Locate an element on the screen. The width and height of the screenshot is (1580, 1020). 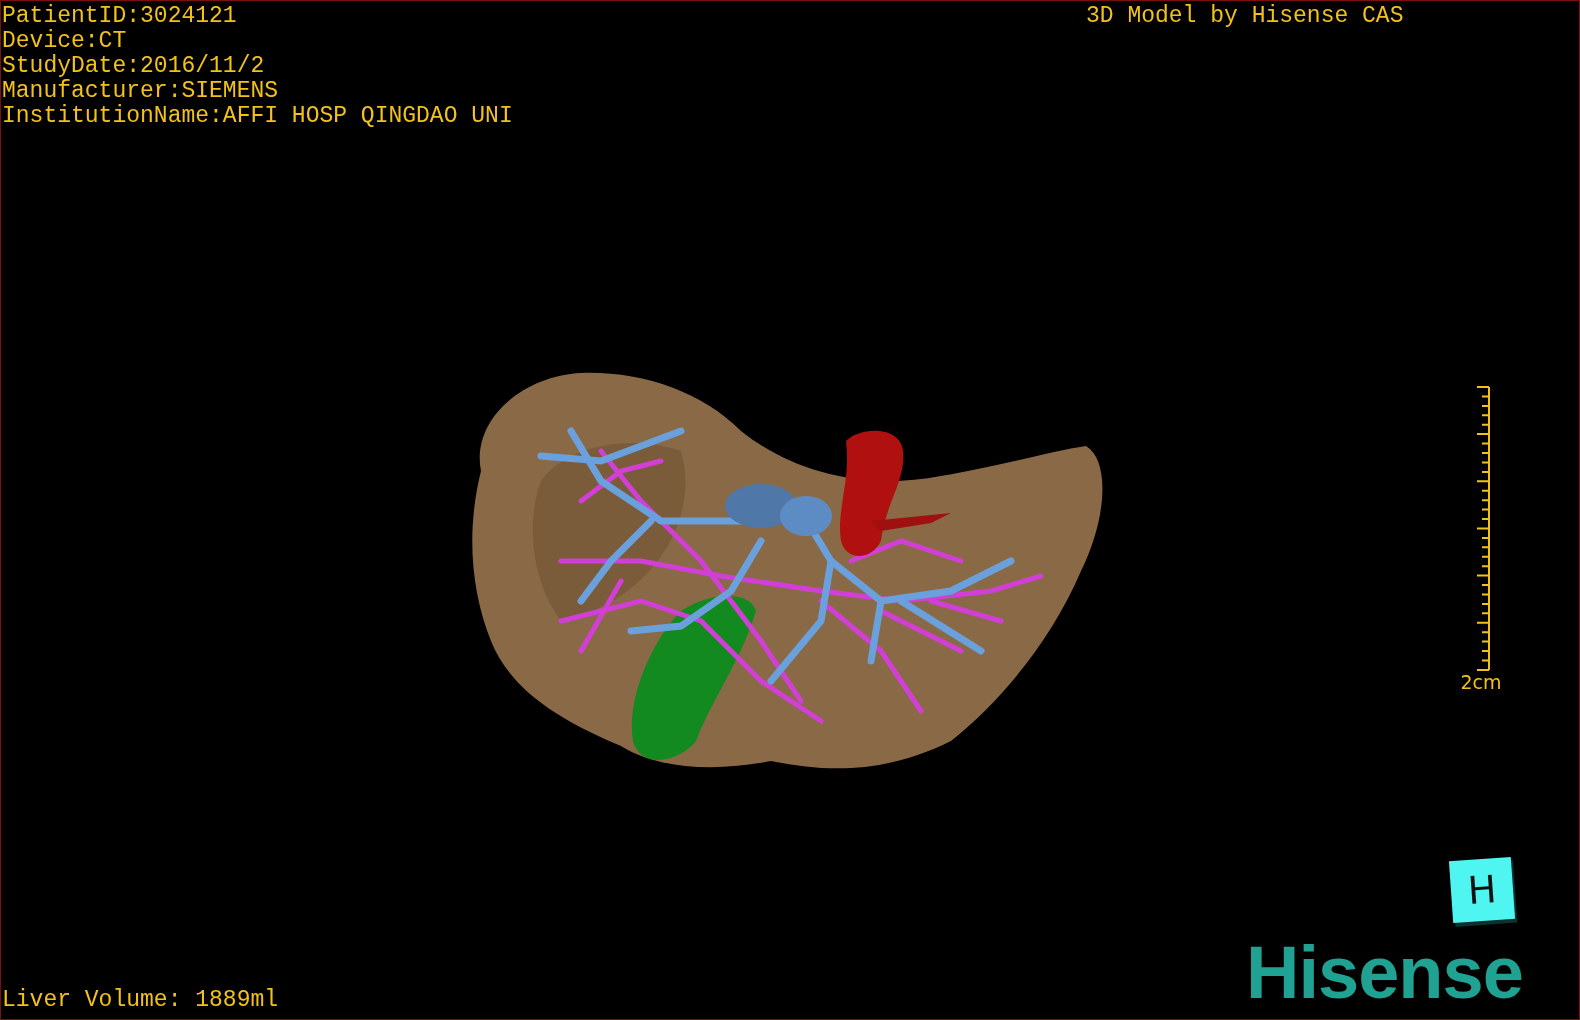
model-caption: 3D Model by Hisense CAS is located at coordinates (1245, 16).